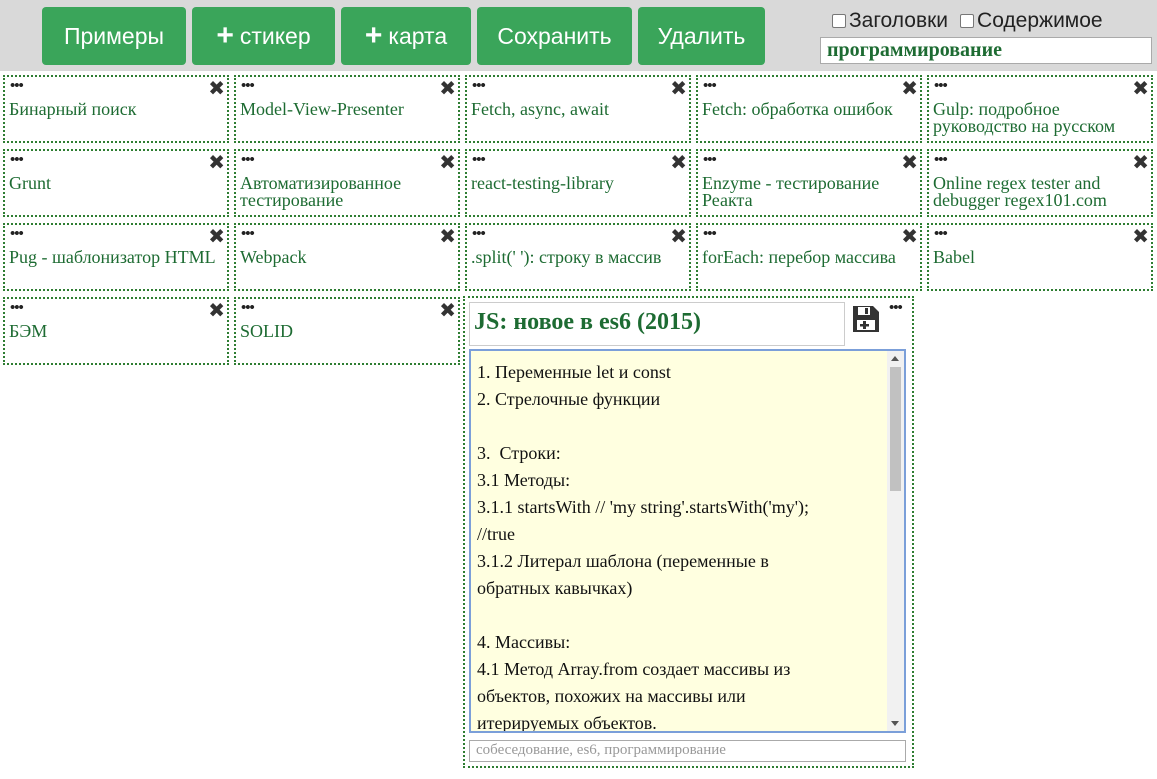 This screenshot has height=779, width=1157. What do you see at coordinates (634, 669) in the screenshot?
I see `note-line: 4.1 Метод Array.from создает массивы из` at bounding box center [634, 669].